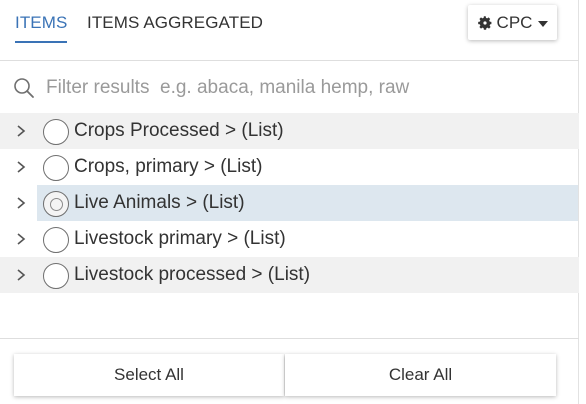 This screenshot has width=586, height=404. Describe the element at coordinates (180, 238) in the screenshot. I see `list-item-label: Livestock primary > (List)` at that location.